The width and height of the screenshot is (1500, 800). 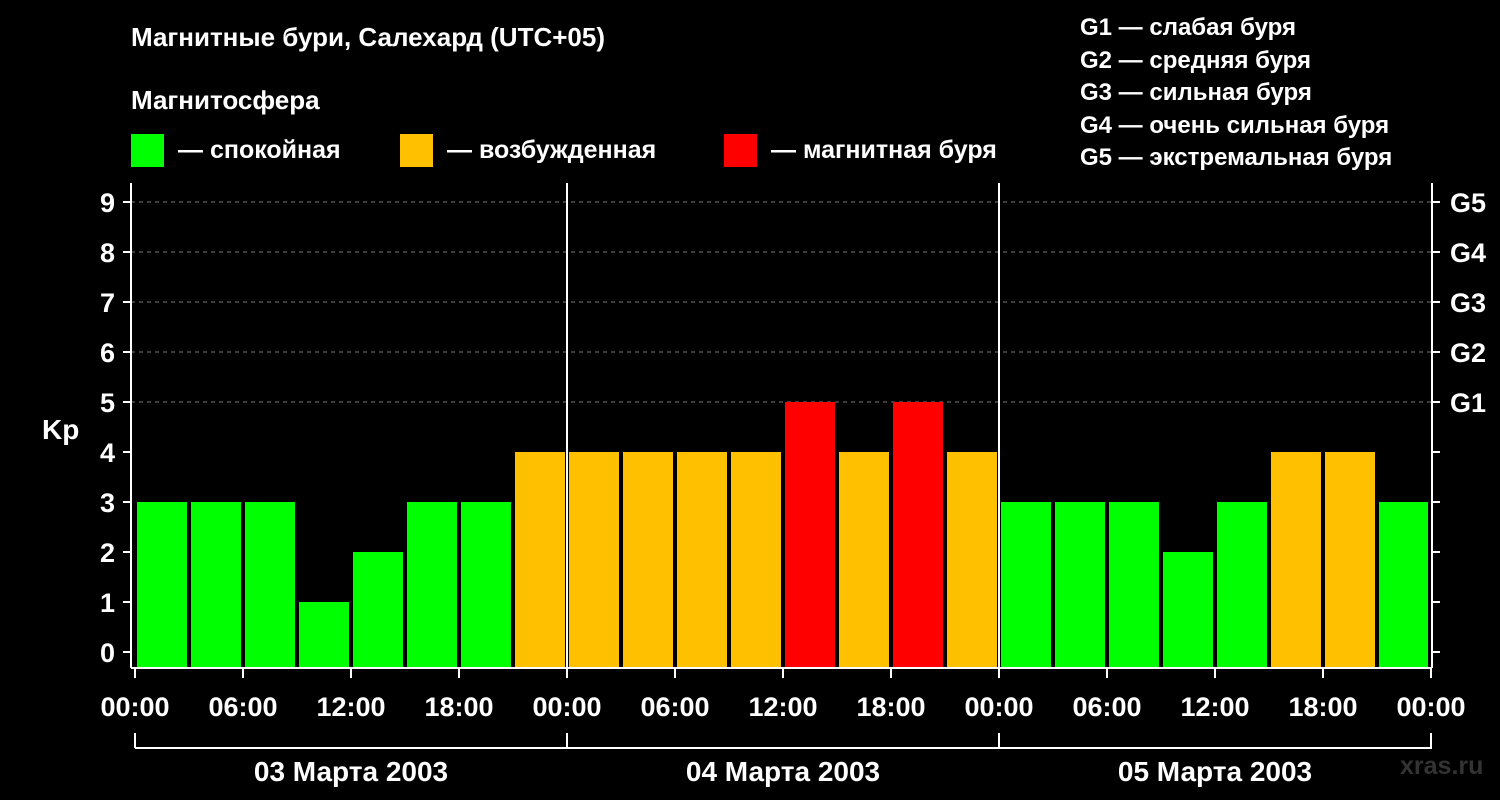 What do you see at coordinates (107, 303) in the screenshot?
I see `y-tick-label: 7` at bounding box center [107, 303].